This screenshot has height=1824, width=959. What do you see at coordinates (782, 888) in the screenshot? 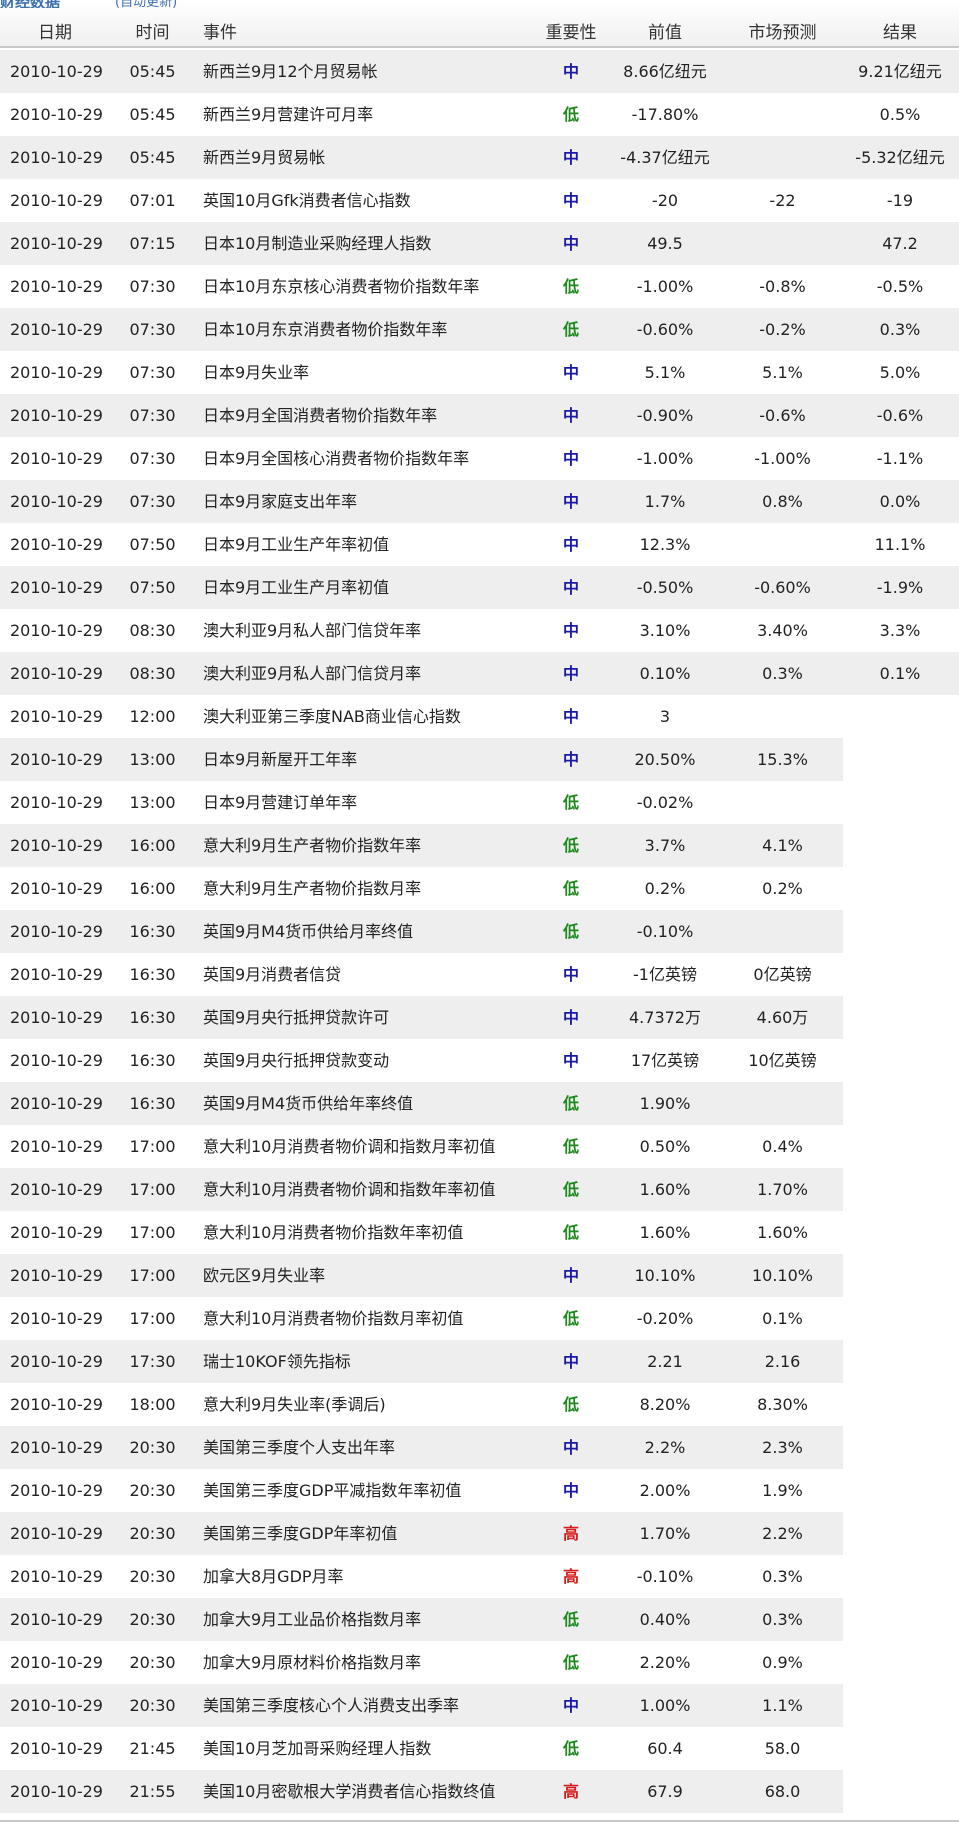
I see `cell-forecast: 0.2%` at bounding box center [782, 888].